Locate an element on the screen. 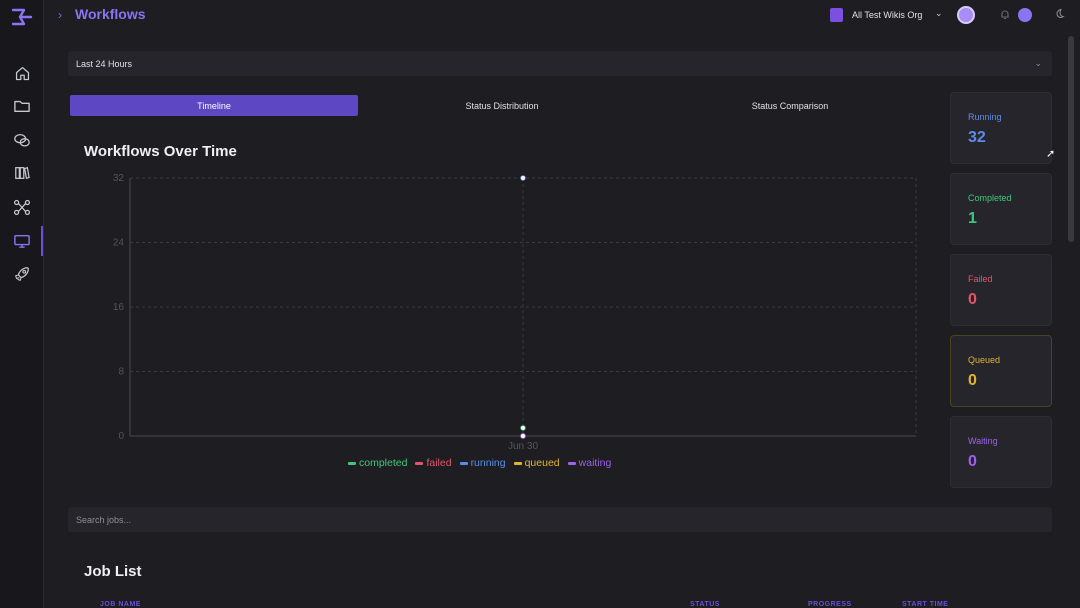 The image size is (1080, 608). app-logo-icon is located at coordinates (22, 17).